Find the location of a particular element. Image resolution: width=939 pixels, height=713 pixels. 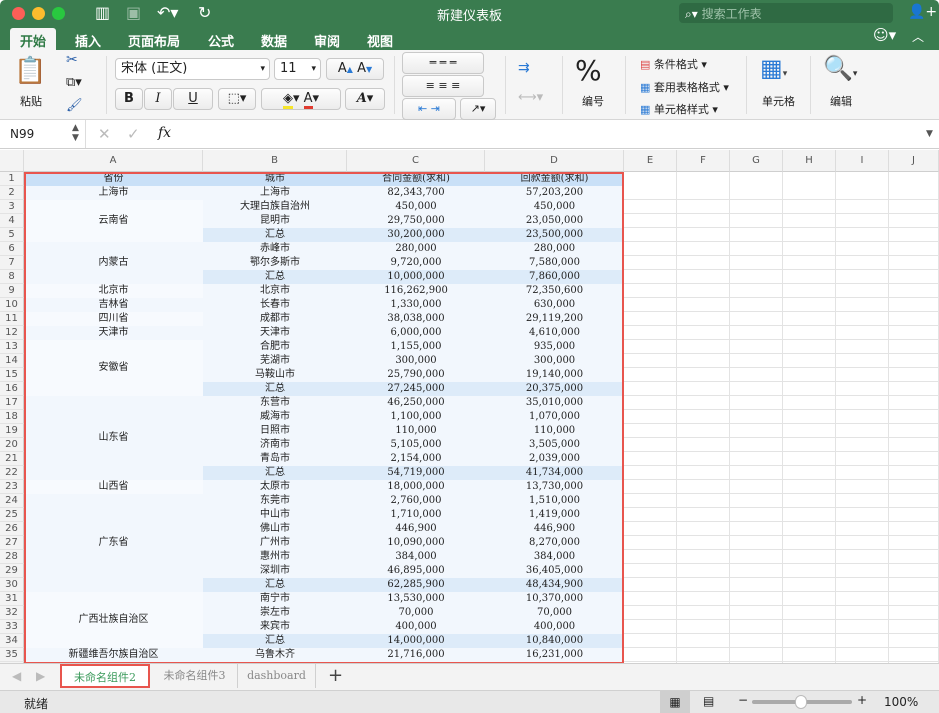

city-cell: 青岛市 is located at coordinates (275, 459).